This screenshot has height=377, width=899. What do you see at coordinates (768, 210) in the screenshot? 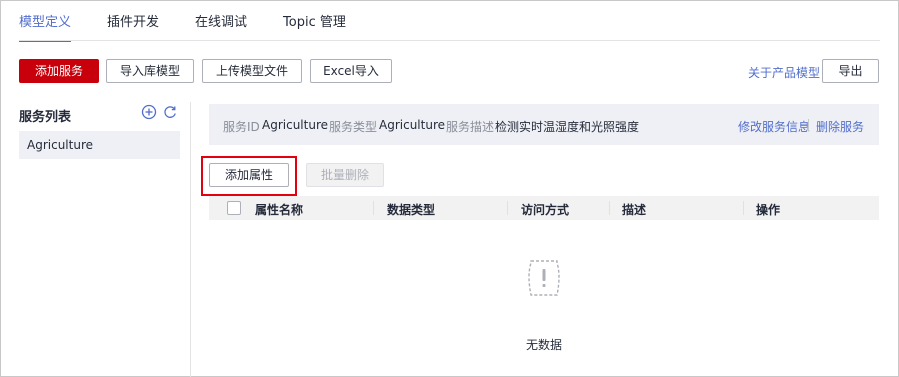
I see `column-header-operation: 操作` at bounding box center [768, 210].